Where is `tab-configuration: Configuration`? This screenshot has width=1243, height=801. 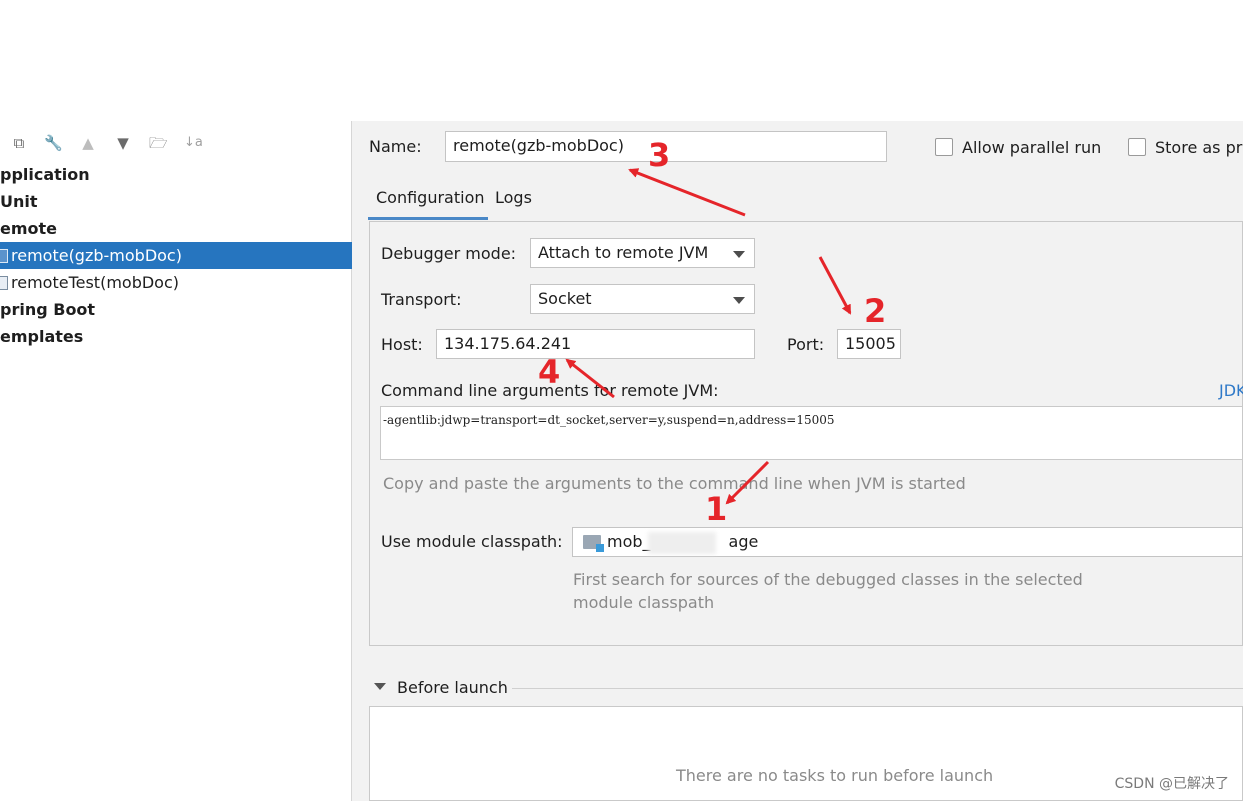 tab-configuration: Configuration is located at coordinates (430, 197).